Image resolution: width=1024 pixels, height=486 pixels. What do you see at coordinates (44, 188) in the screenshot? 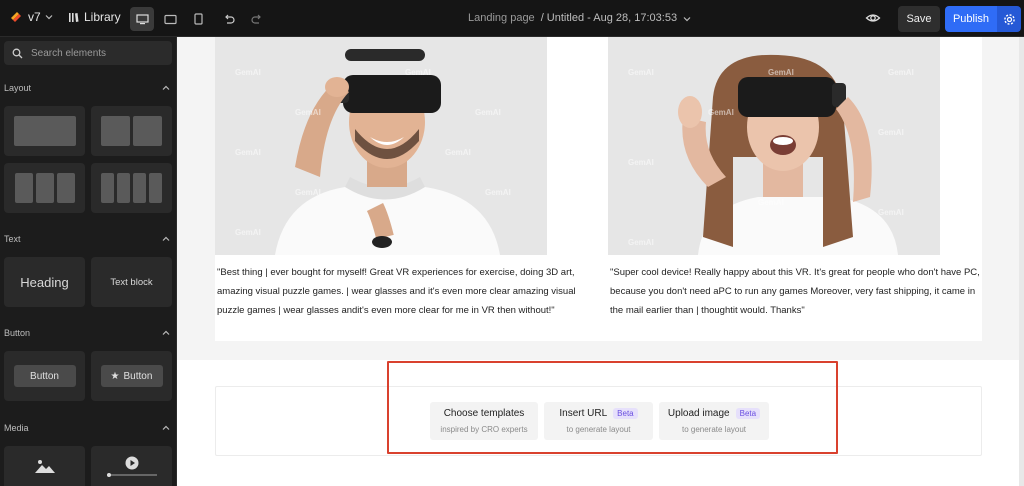
I see `layout-3-columns` at bounding box center [44, 188].